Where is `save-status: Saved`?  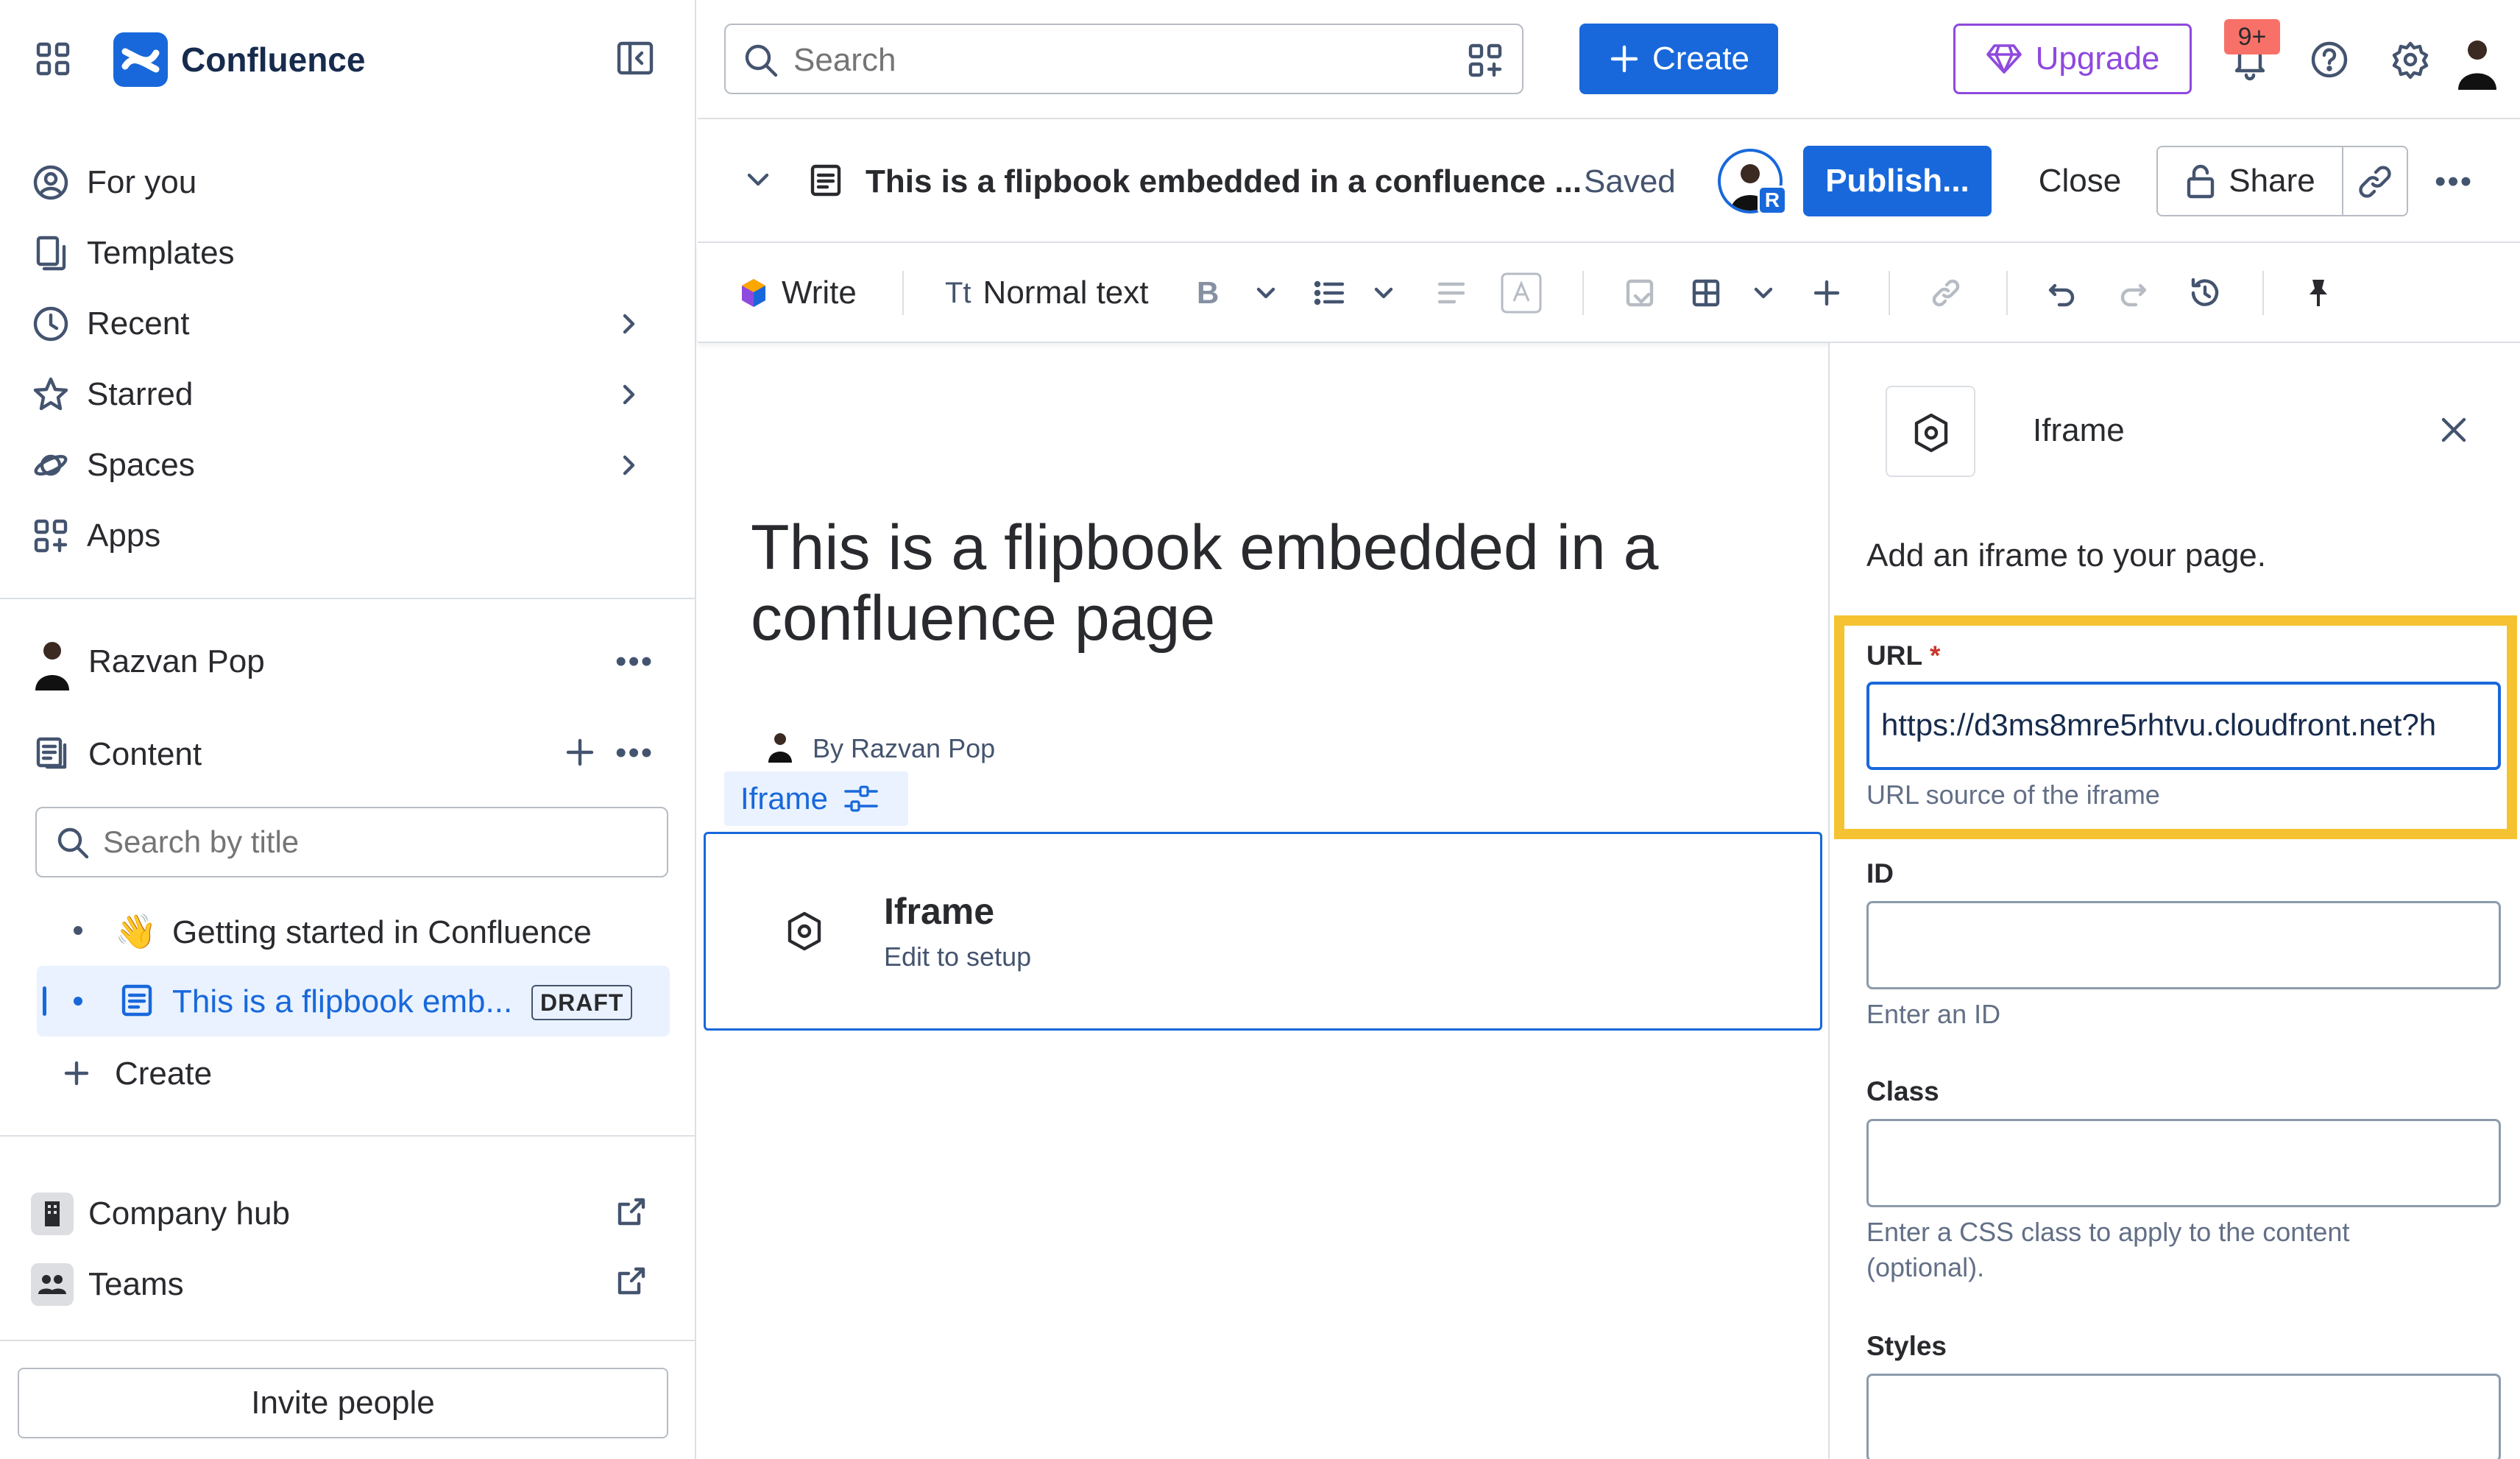
save-status: Saved is located at coordinates (1630, 181).